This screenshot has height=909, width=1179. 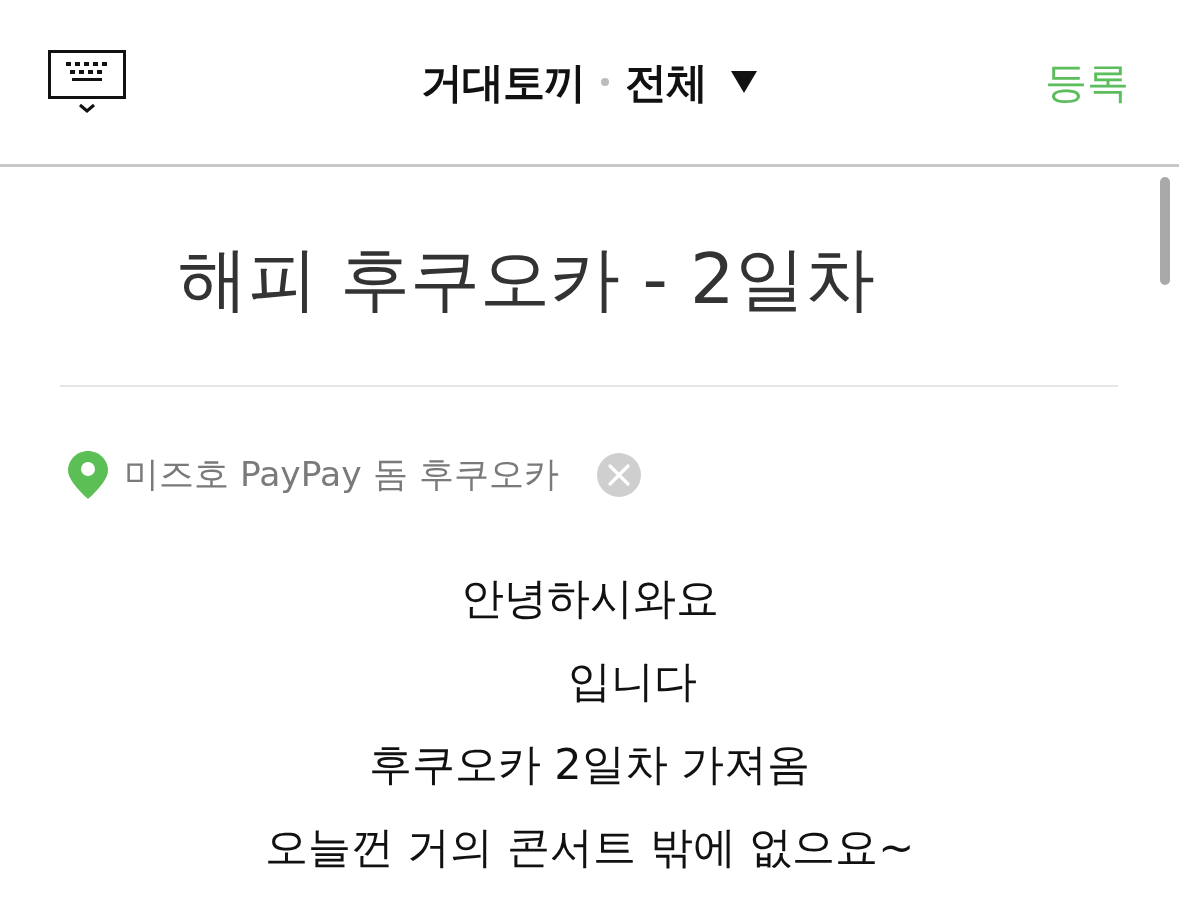 I want to click on location-name: 미즈호 PayPay 돔 후쿠오카, so click(x=341, y=475).